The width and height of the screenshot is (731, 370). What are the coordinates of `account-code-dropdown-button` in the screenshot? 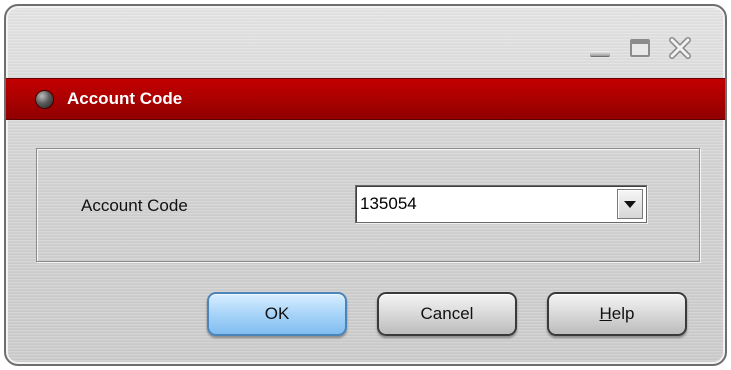 It's located at (630, 204).